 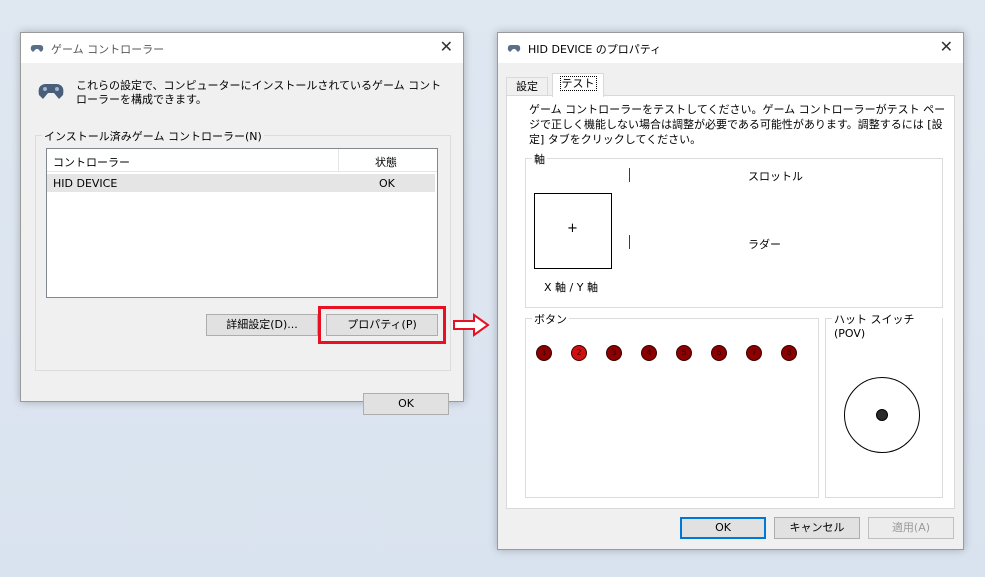 I want to click on pov-group-label: ハット スイッチ (POV), so click(x=887, y=325).